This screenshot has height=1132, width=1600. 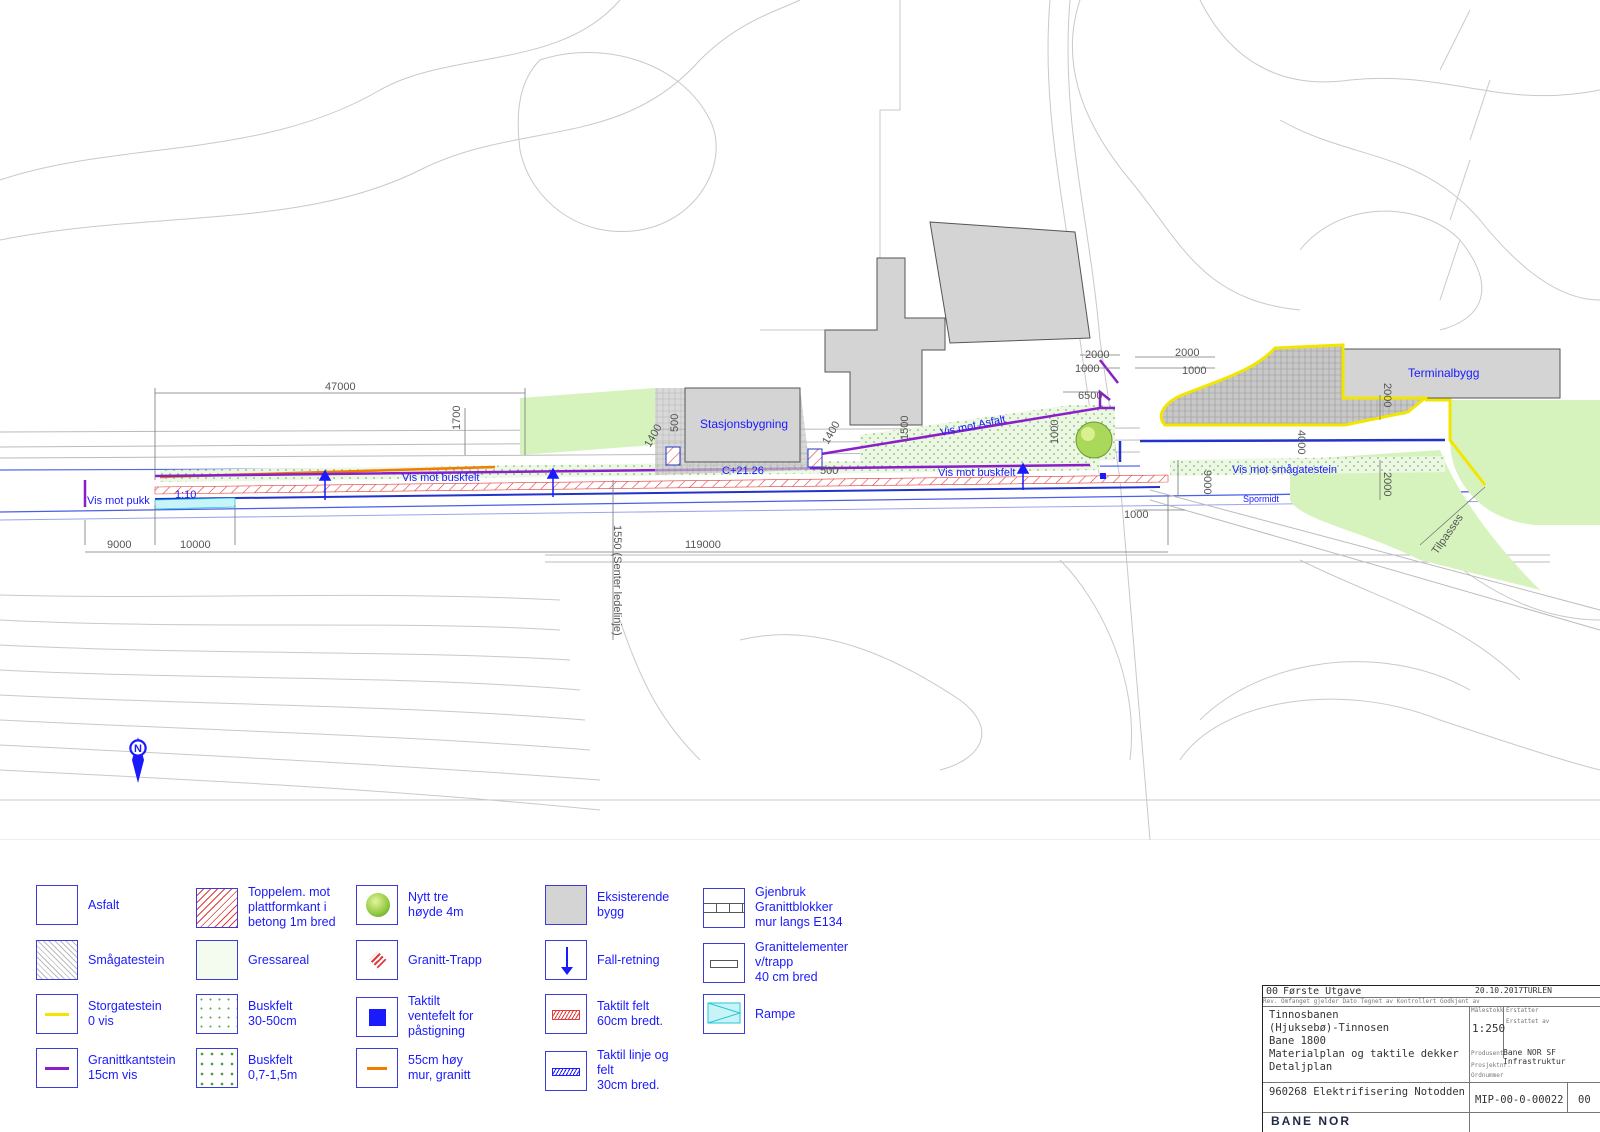 I want to click on dim-2000-c: 2000, so click(x=1387, y=395).